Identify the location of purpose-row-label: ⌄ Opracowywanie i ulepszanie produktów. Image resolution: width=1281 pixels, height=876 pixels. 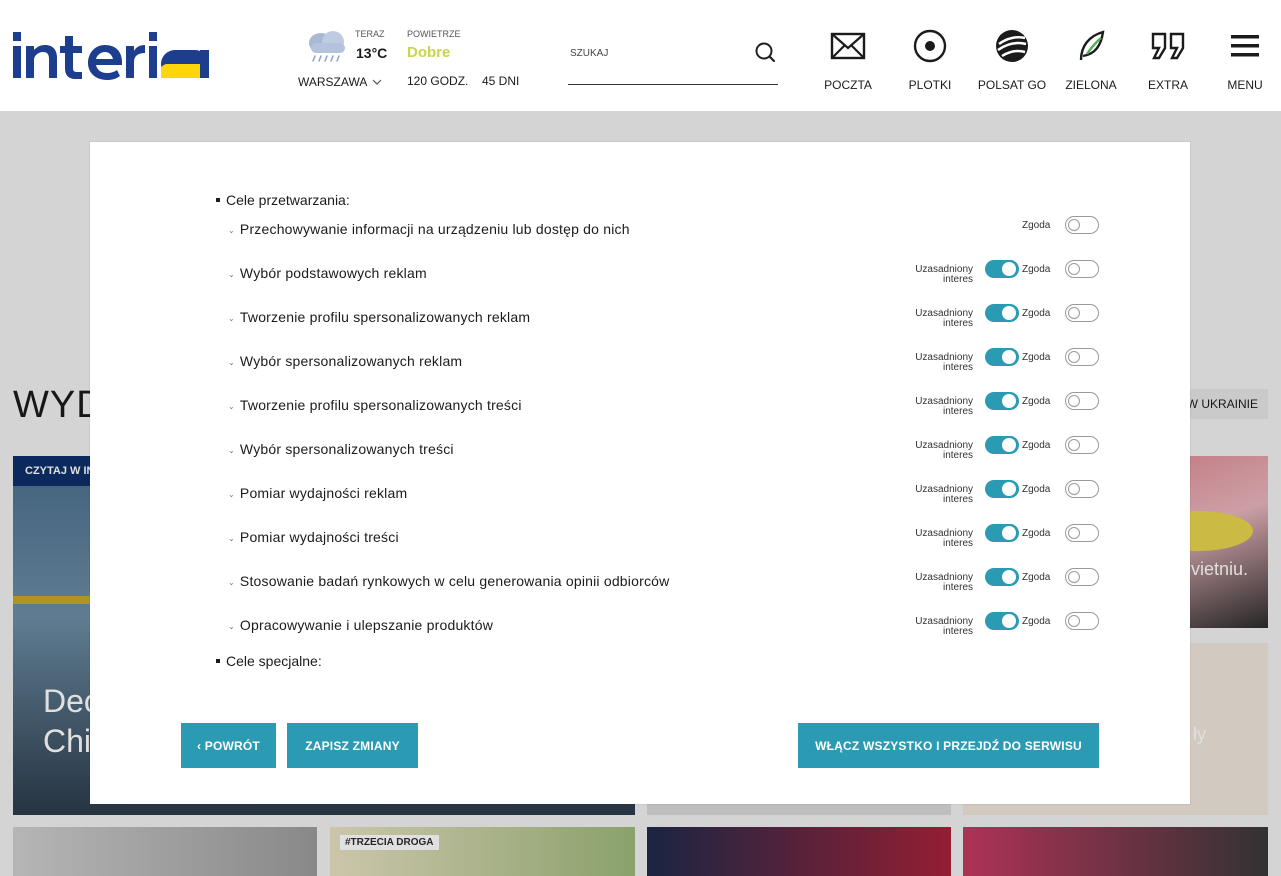
(360, 625).